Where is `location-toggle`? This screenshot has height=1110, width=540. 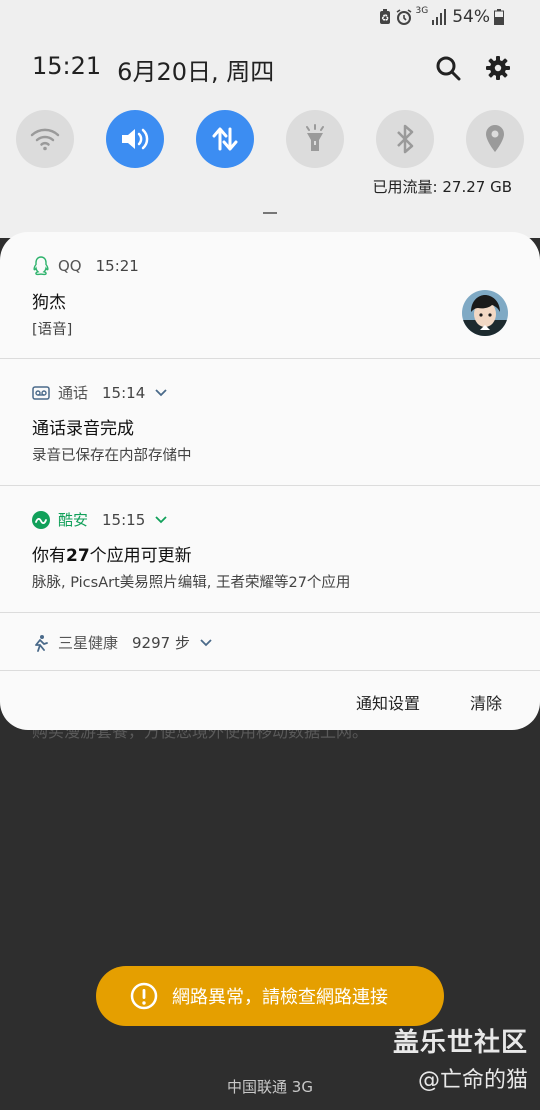
location-toggle is located at coordinates (495, 139).